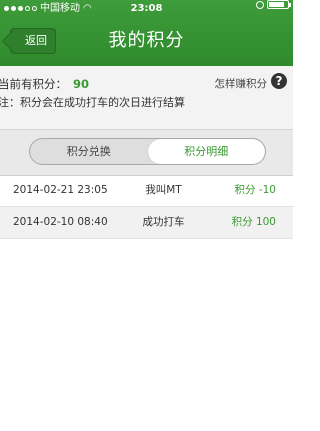 The height and width of the screenshot is (431, 320). I want to click on status-right, so click(273, 4).